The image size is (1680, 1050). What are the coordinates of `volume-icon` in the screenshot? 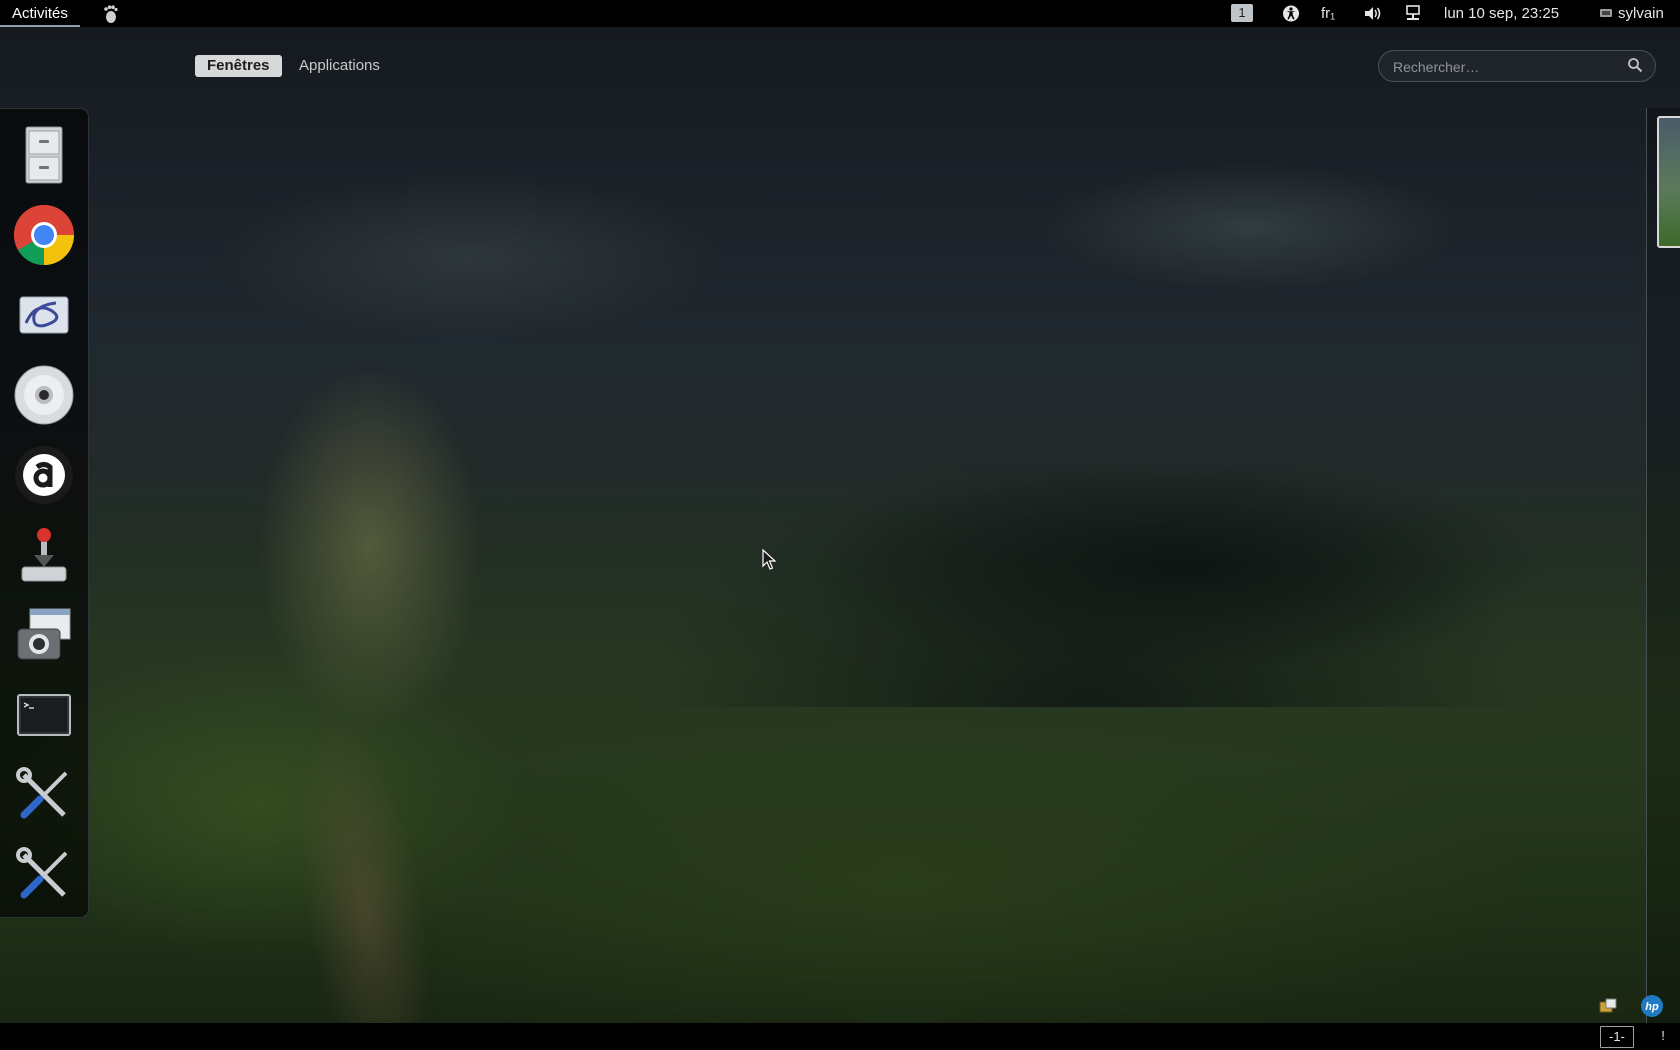 It's located at (1373, 13).